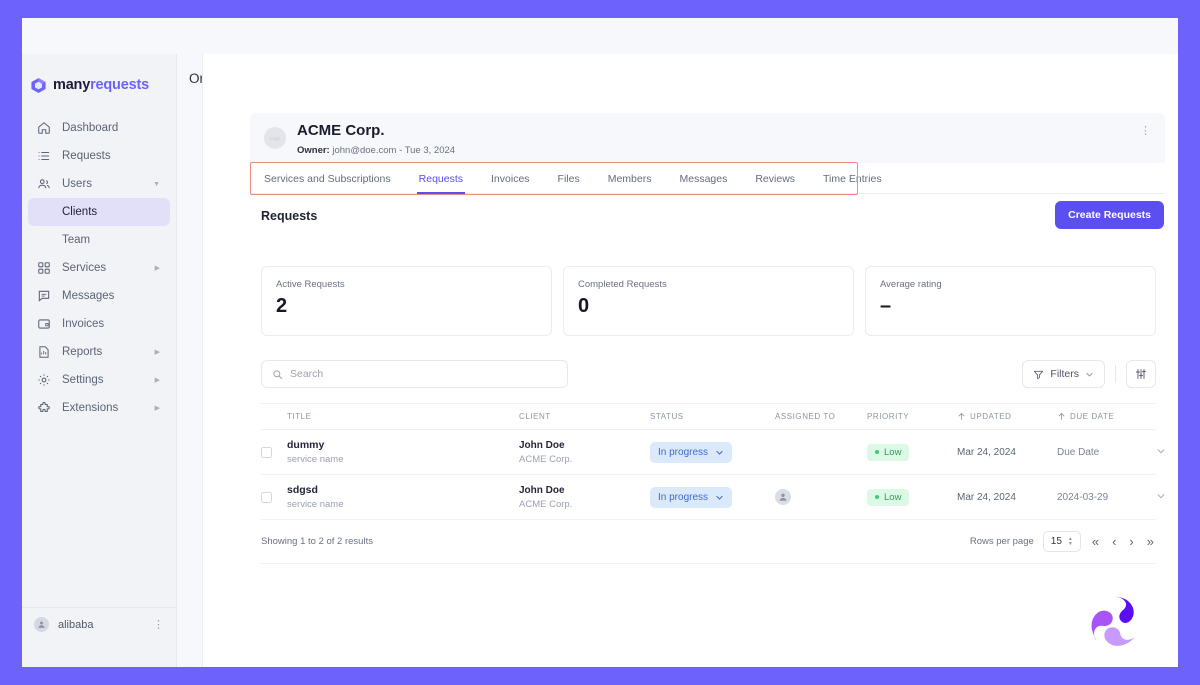 This screenshot has width=1200, height=685. I want to click on column-header-assigned-to: ASSIGNED TO, so click(821, 416).